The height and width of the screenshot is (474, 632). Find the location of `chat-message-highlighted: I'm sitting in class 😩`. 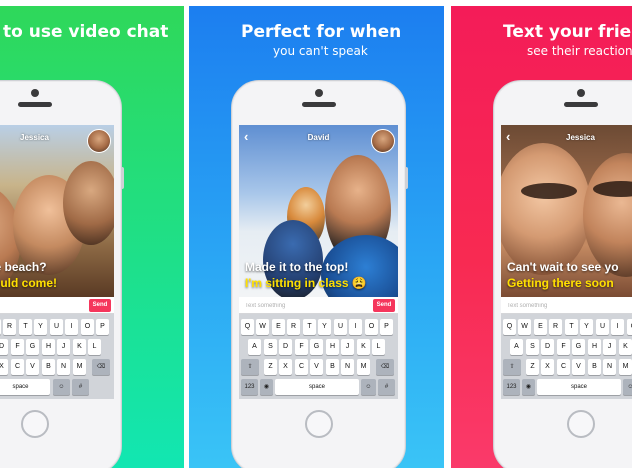

chat-message-highlighted: I'm sitting in class 😩 is located at coordinates (306, 283).